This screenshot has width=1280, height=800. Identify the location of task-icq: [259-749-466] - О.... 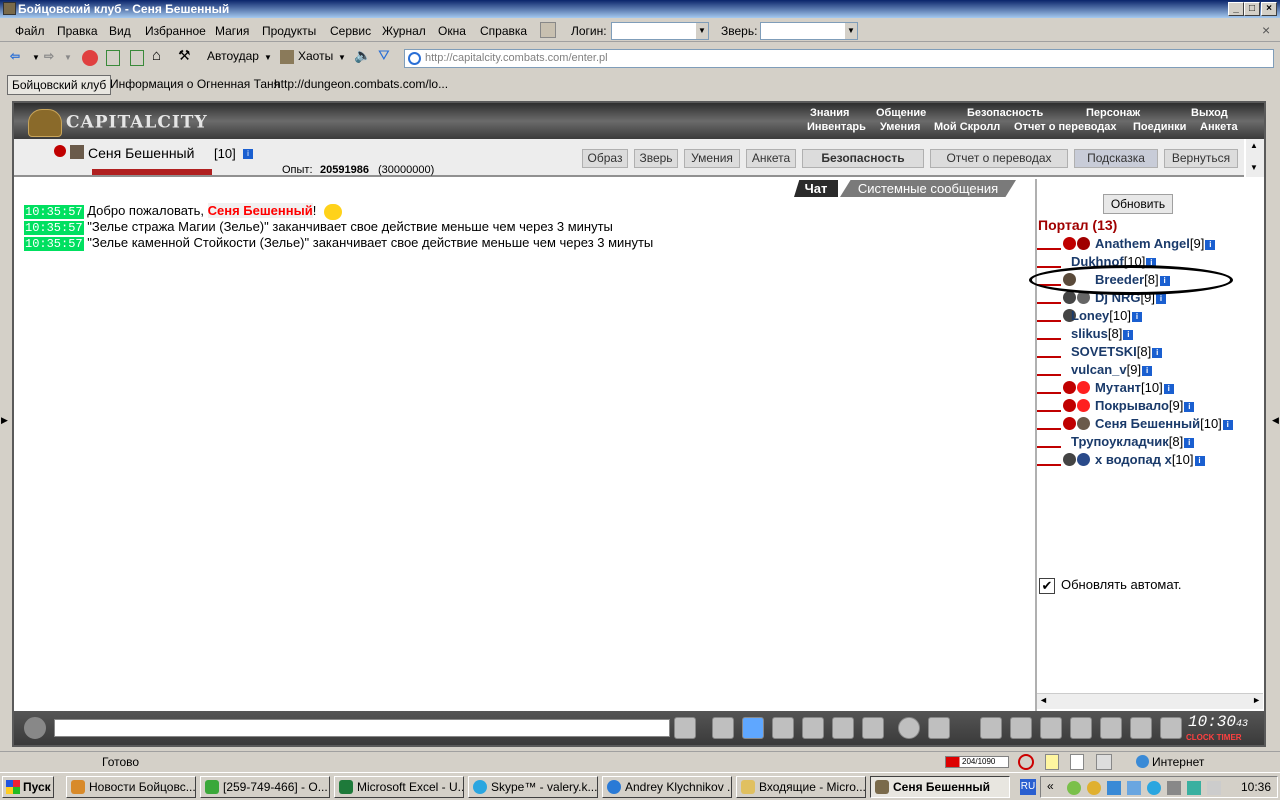
(265, 787).